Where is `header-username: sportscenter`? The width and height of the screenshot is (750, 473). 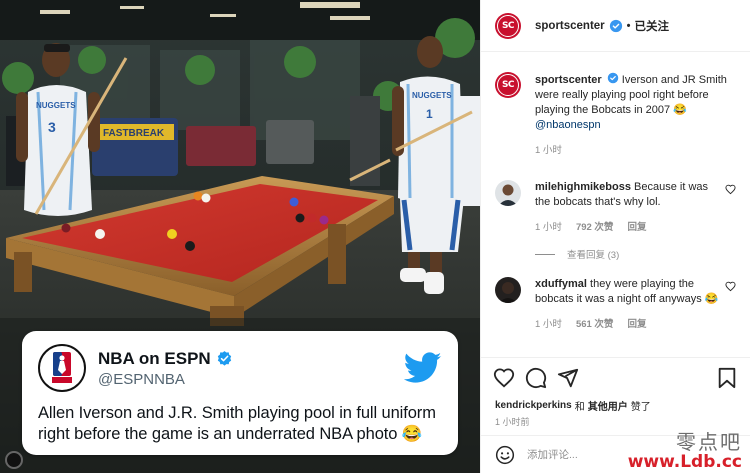 header-username: sportscenter is located at coordinates (570, 26).